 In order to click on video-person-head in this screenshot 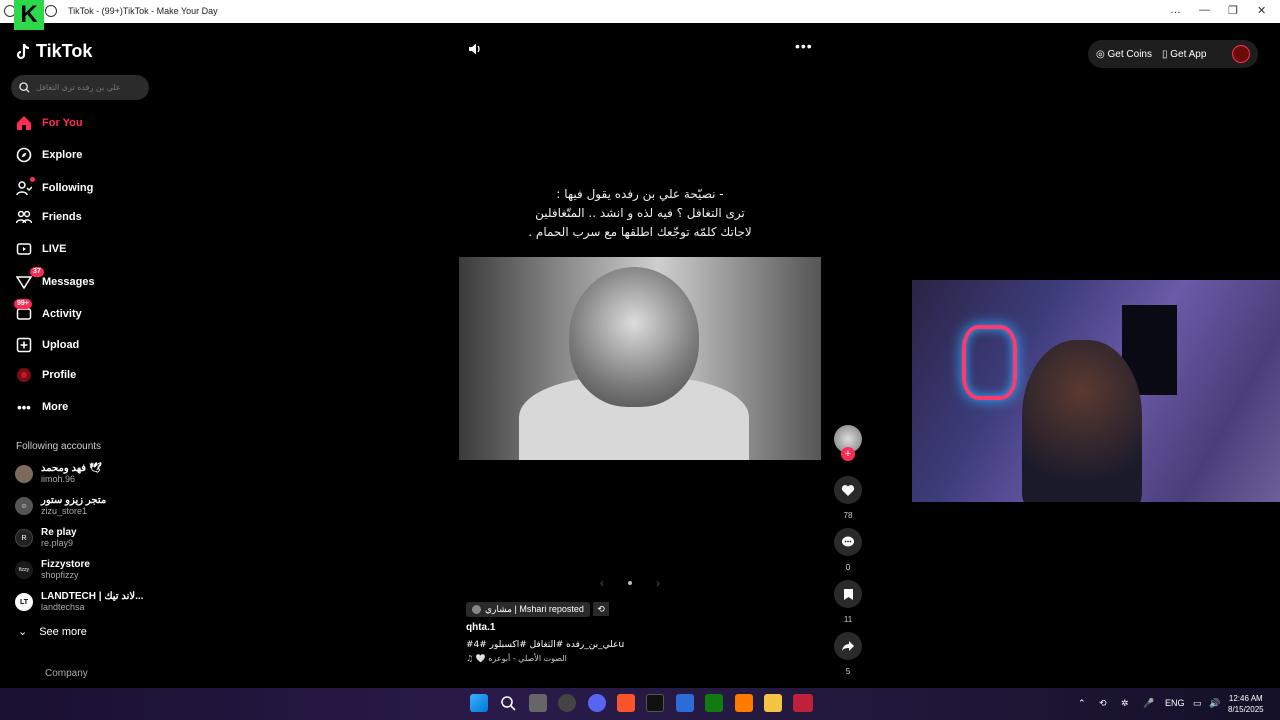, I will do `click(634, 337)`.